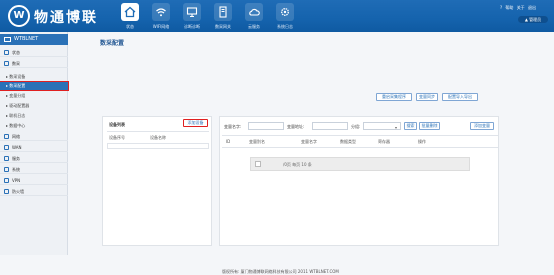  I want to click on user-badge: ▲ 管理员, so click(533, 19).